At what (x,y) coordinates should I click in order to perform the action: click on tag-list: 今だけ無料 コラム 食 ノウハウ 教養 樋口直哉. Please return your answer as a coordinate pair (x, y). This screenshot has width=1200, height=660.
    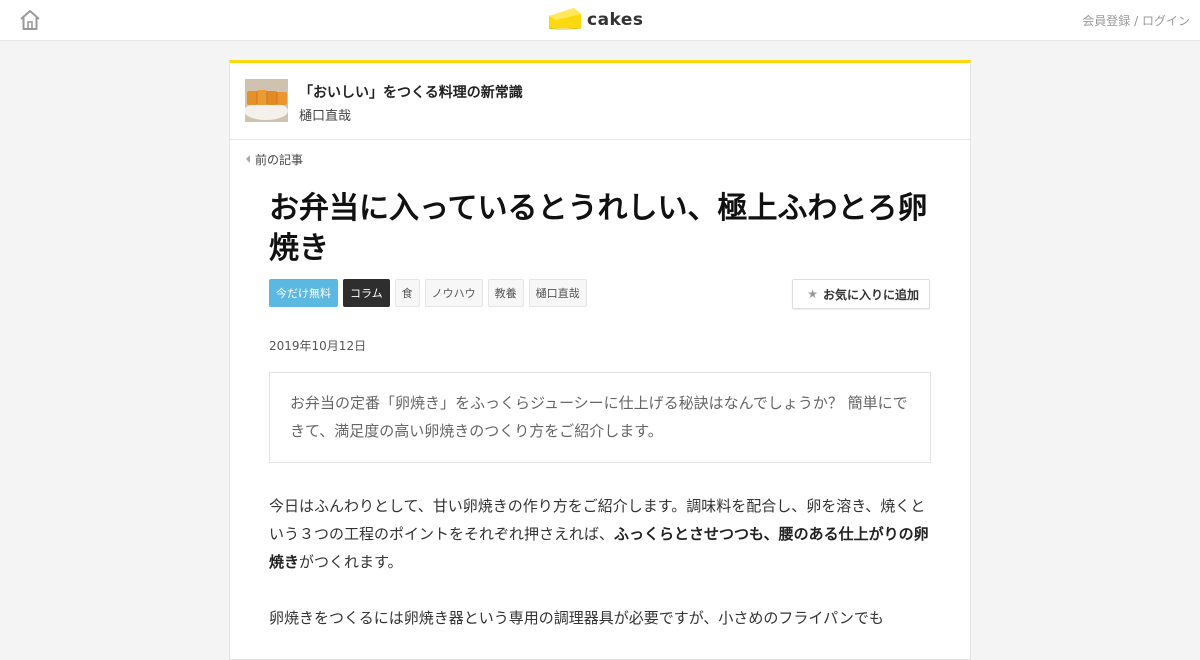
    Looking at the image, I should click on (428, 293).